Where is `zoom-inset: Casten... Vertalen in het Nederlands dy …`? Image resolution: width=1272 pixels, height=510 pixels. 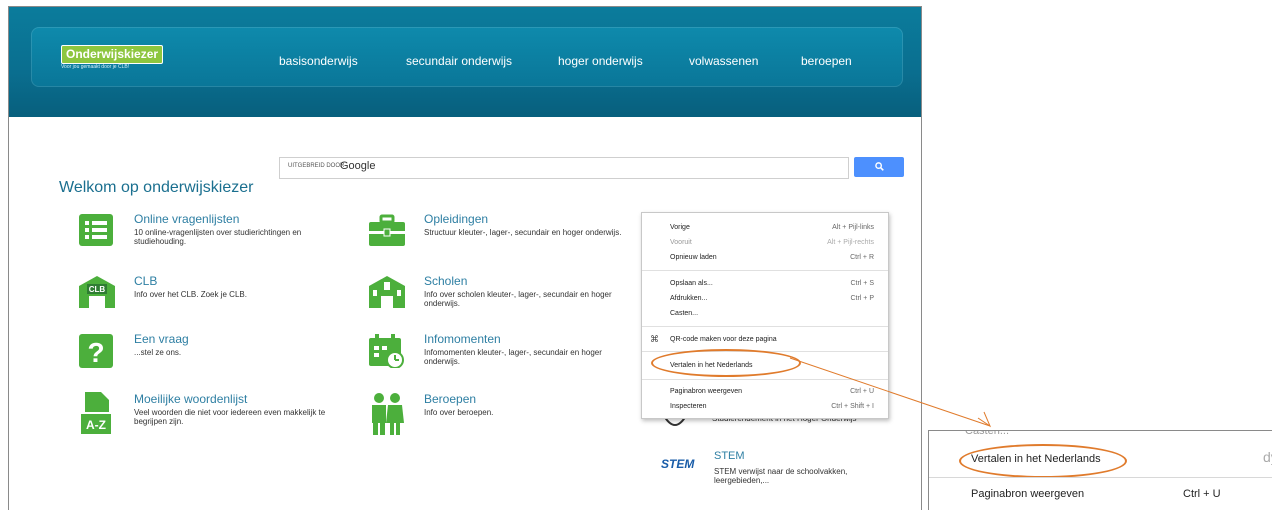 zoom-inset: Casten... Vertalen in het Nederlands dy … is located at coordinates (1100, 470).